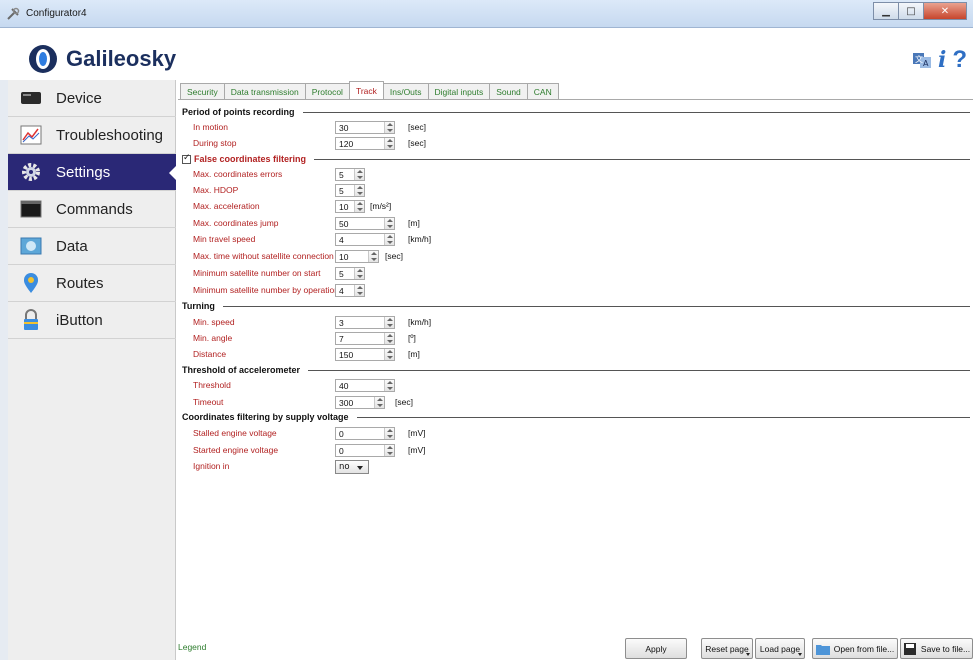 The width and height of the screenshot is (973, 660). I want to click on max-hdop-spinbox: 5, so click(350, 190).